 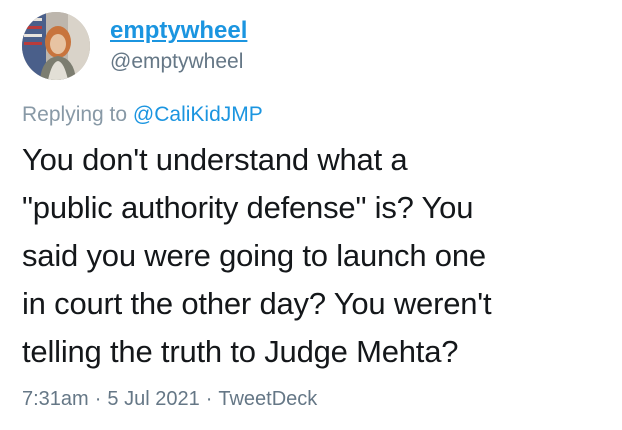 I want to click on user-handle: @emptywheel, so click(x=177, y=61).